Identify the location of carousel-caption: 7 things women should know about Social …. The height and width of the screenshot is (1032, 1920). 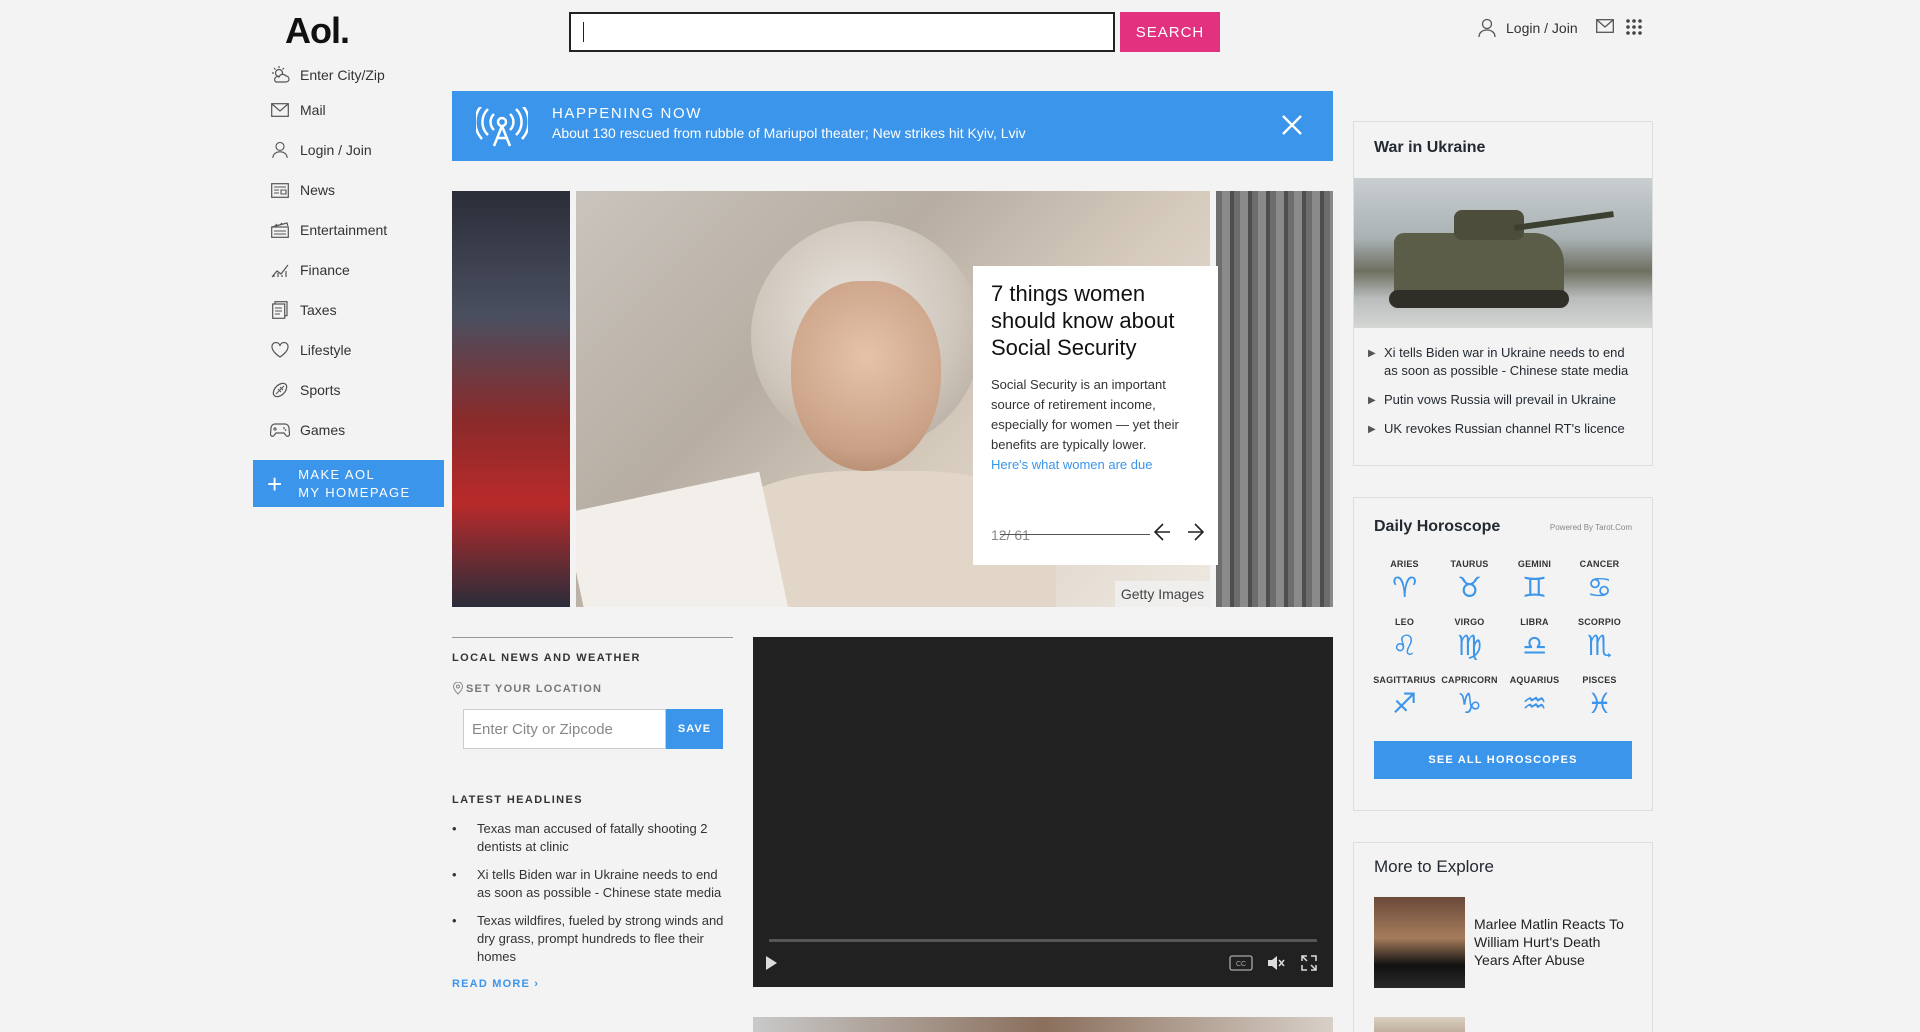
(1095, 415).